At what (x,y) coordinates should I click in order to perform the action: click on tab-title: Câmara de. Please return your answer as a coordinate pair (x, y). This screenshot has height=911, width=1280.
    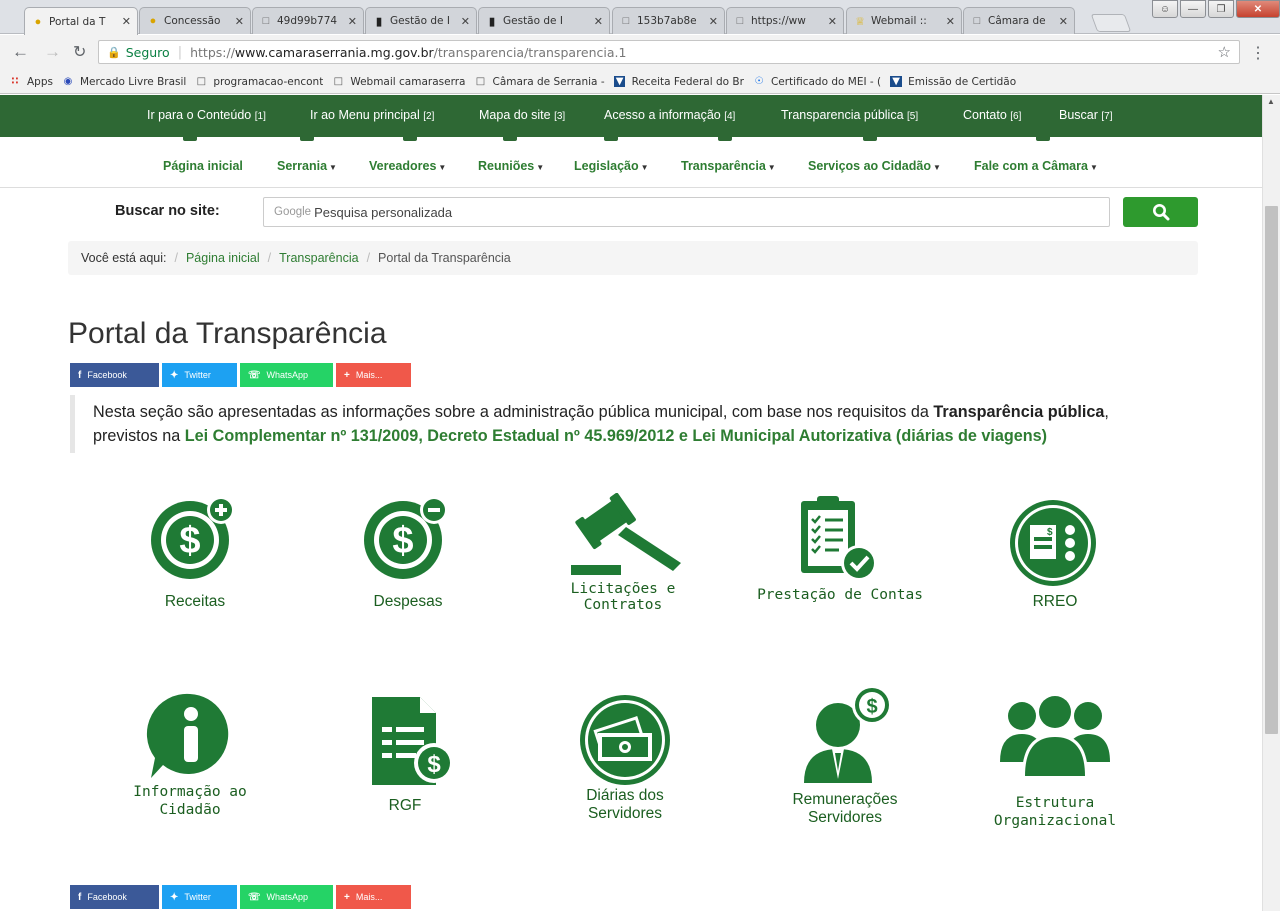
    Looking at the image, I should click on (1017, 21).